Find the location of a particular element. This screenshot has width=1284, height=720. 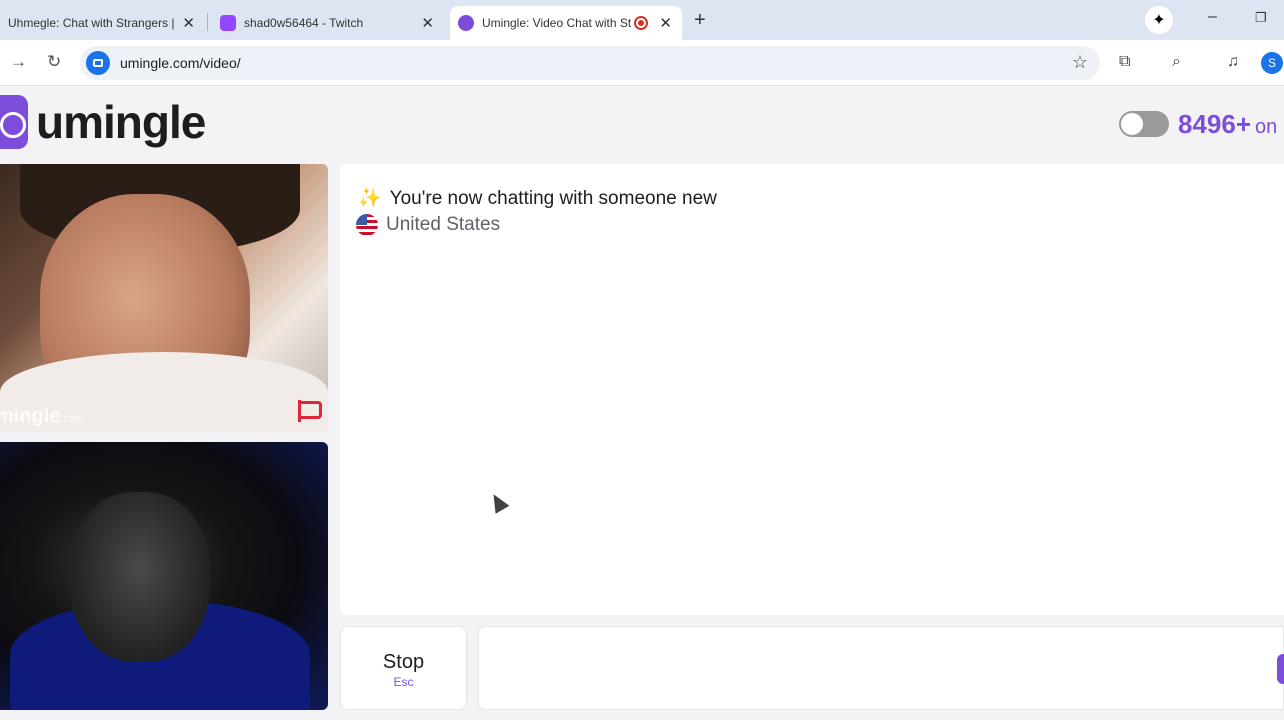

stranger-video: mingle.com is located at coordinates (164, 298).